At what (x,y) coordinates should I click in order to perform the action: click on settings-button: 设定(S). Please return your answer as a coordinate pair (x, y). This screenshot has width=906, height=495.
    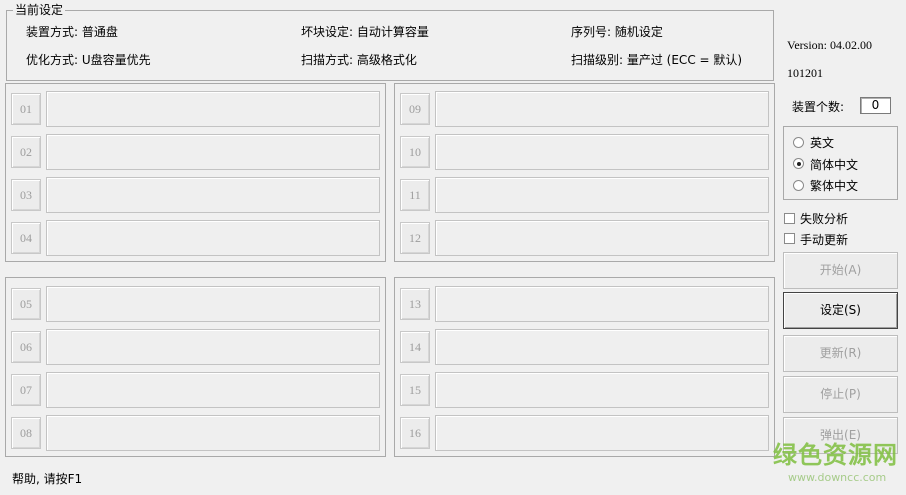
    Looking at the image, I should click on (840, 310).